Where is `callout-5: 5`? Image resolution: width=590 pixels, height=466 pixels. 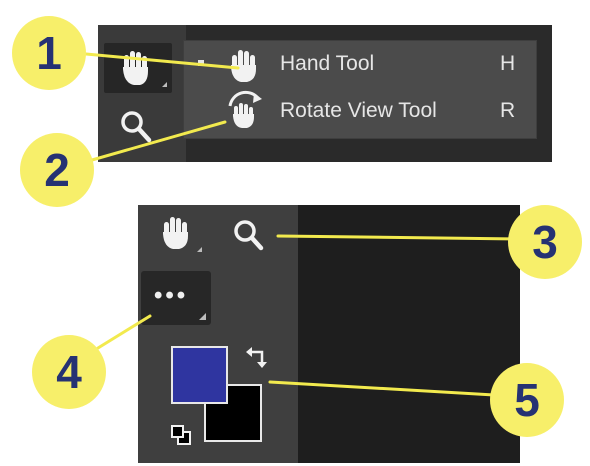
callout-5: 5 is located at coordinates (527, 400).